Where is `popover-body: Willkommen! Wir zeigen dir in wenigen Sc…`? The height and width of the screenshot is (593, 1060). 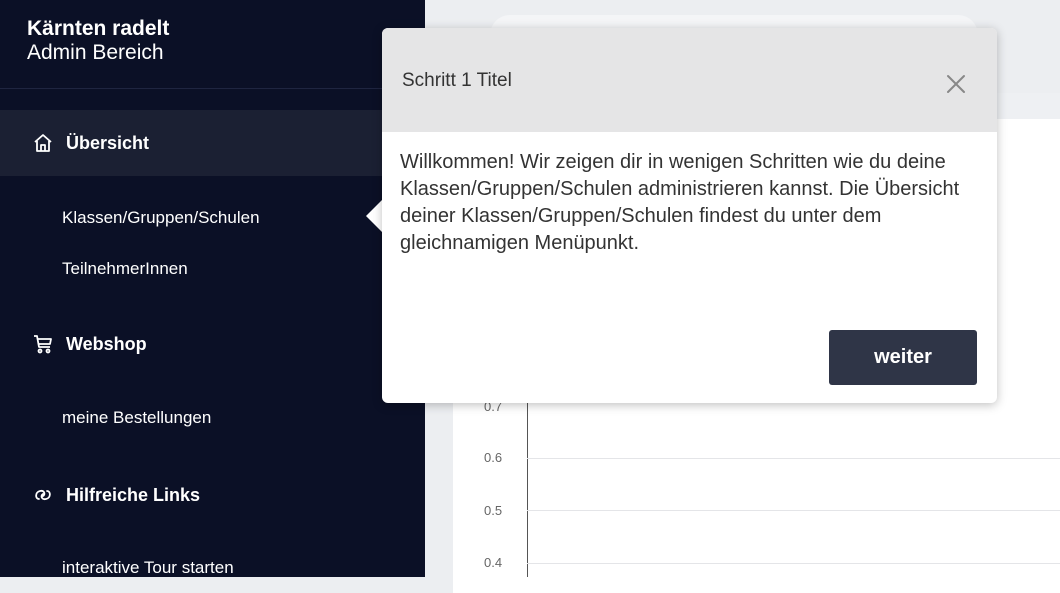 popover-body: Willkommen! Wir zeigen dir in wenigen Sc… is located at coordinates (680, 202).